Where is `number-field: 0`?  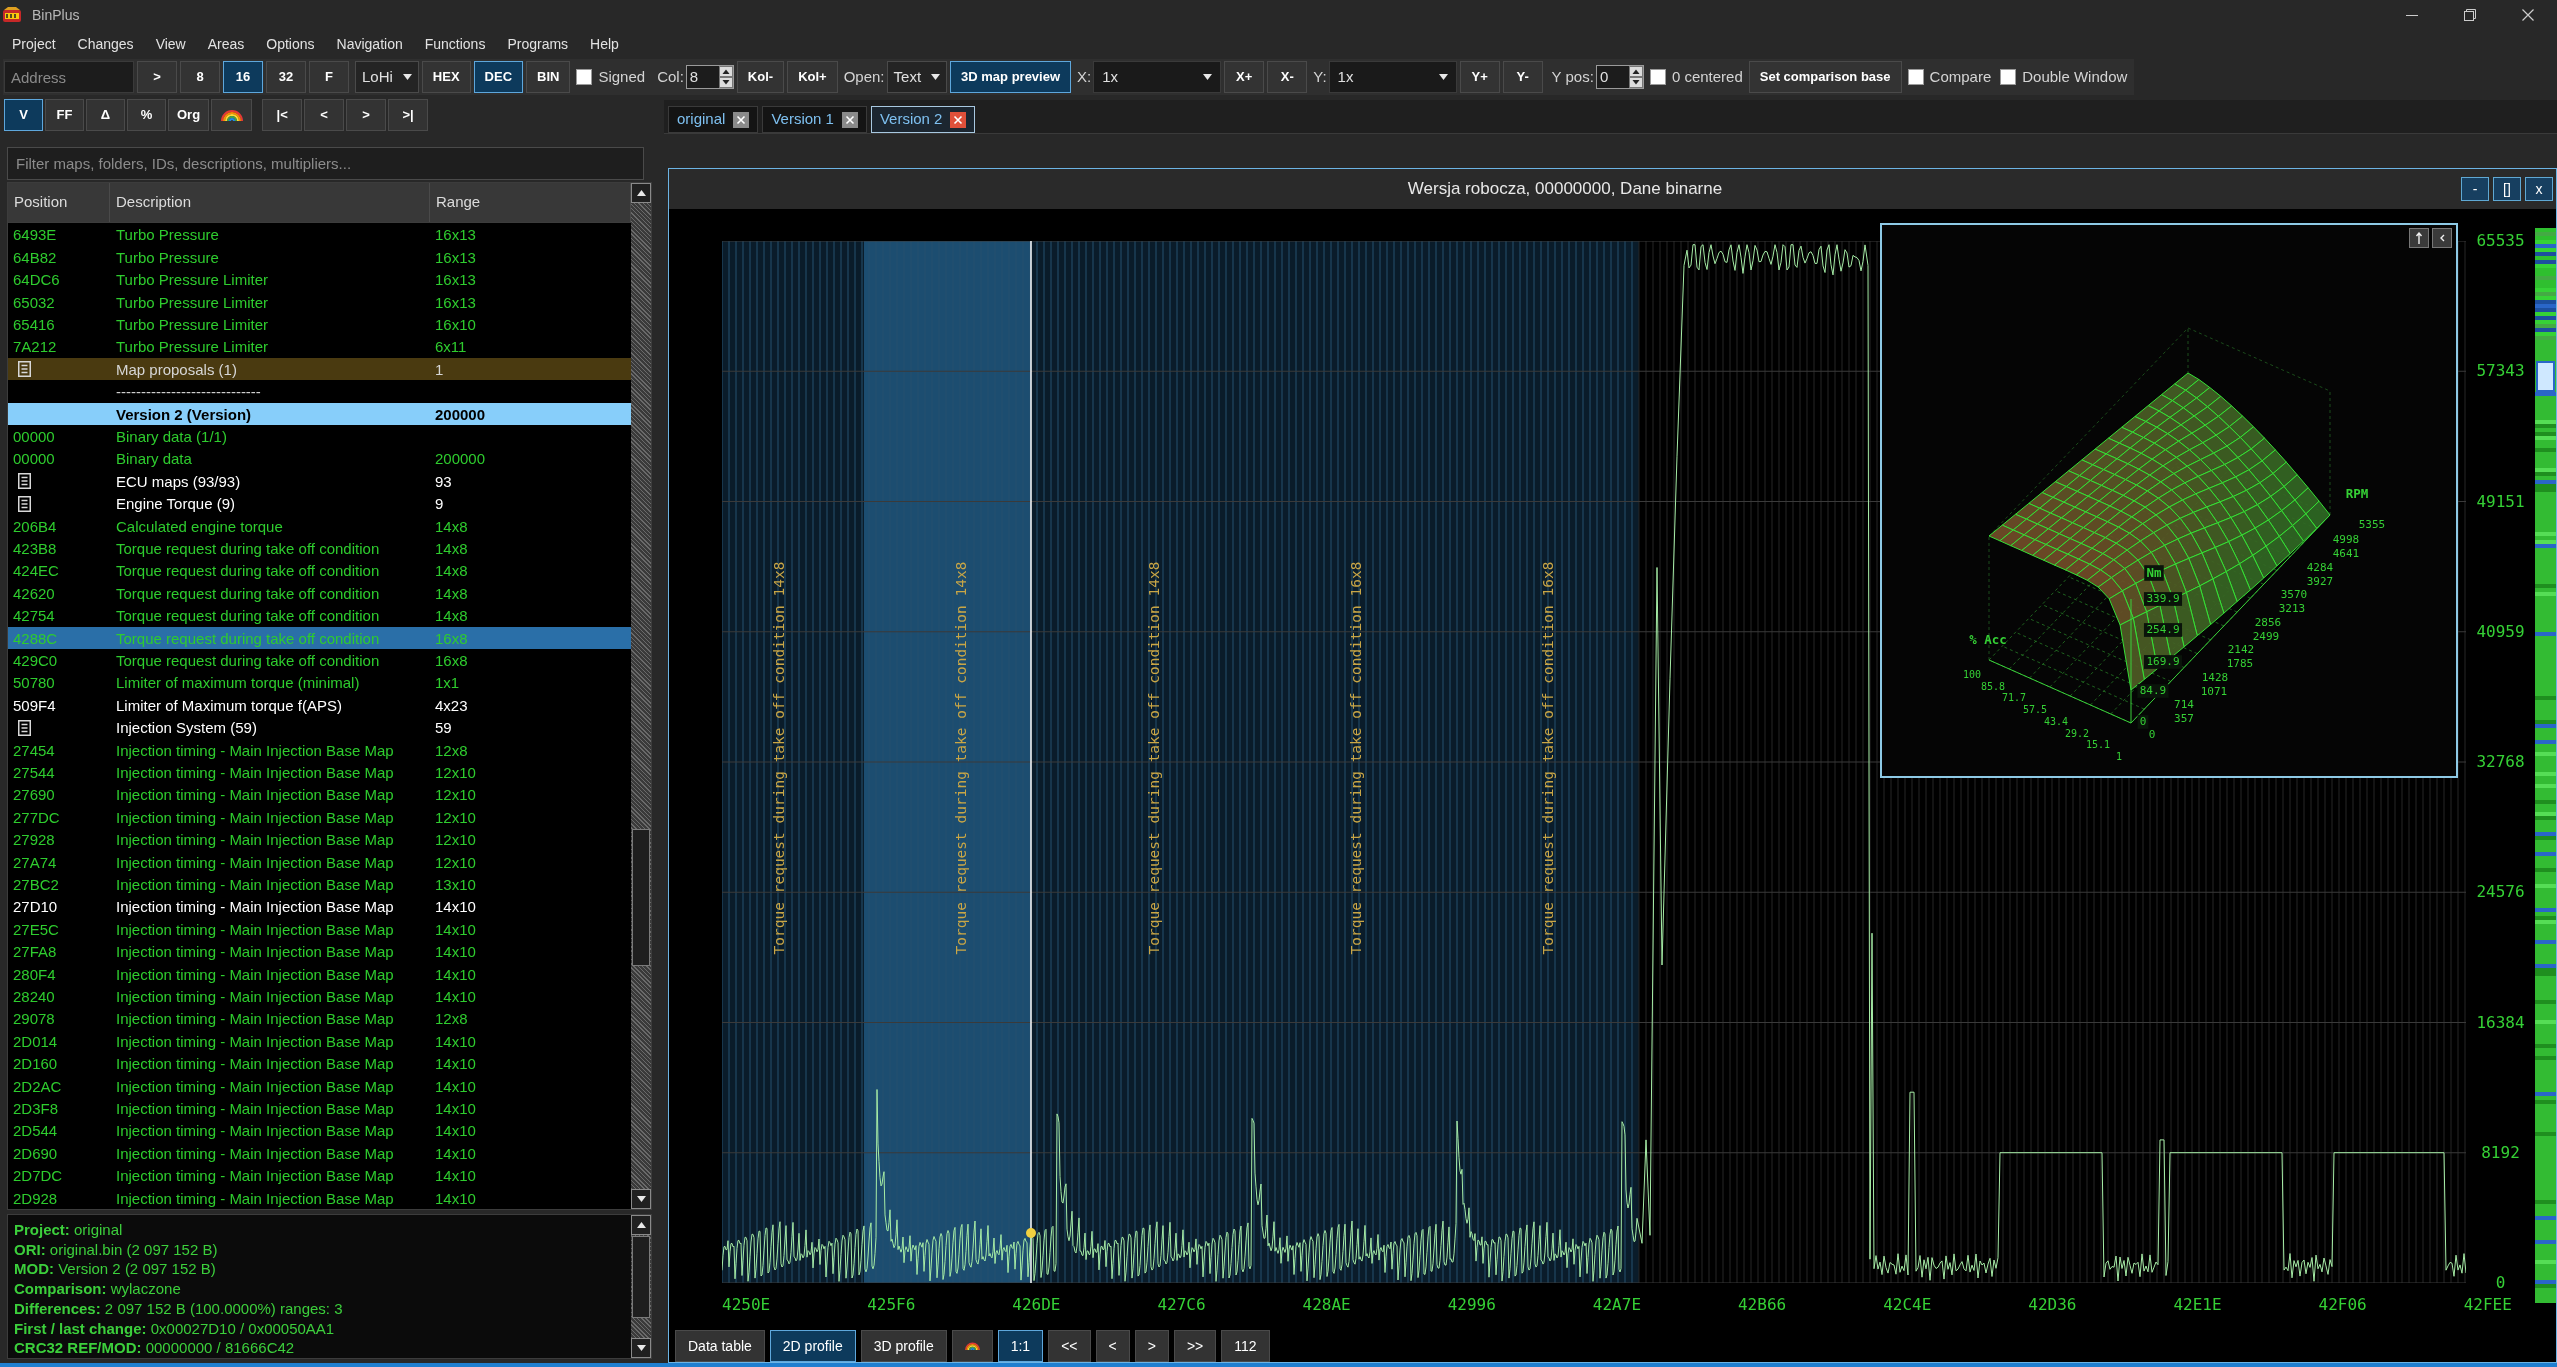
number-field: 0 is located at coordinates (1619, 77).